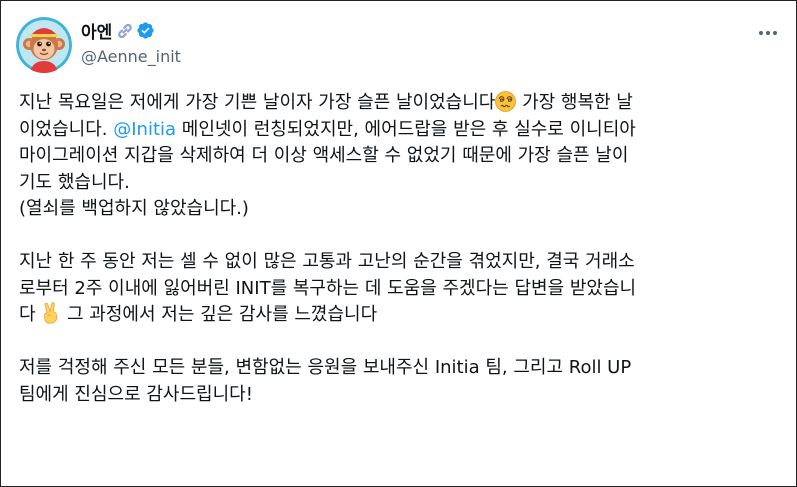 This screenshot has height=487, width=797. What do you see at coordinates (144, 129) in the screenshot?
I see `mention-link: @Initia` at bounding box center [144, 129].